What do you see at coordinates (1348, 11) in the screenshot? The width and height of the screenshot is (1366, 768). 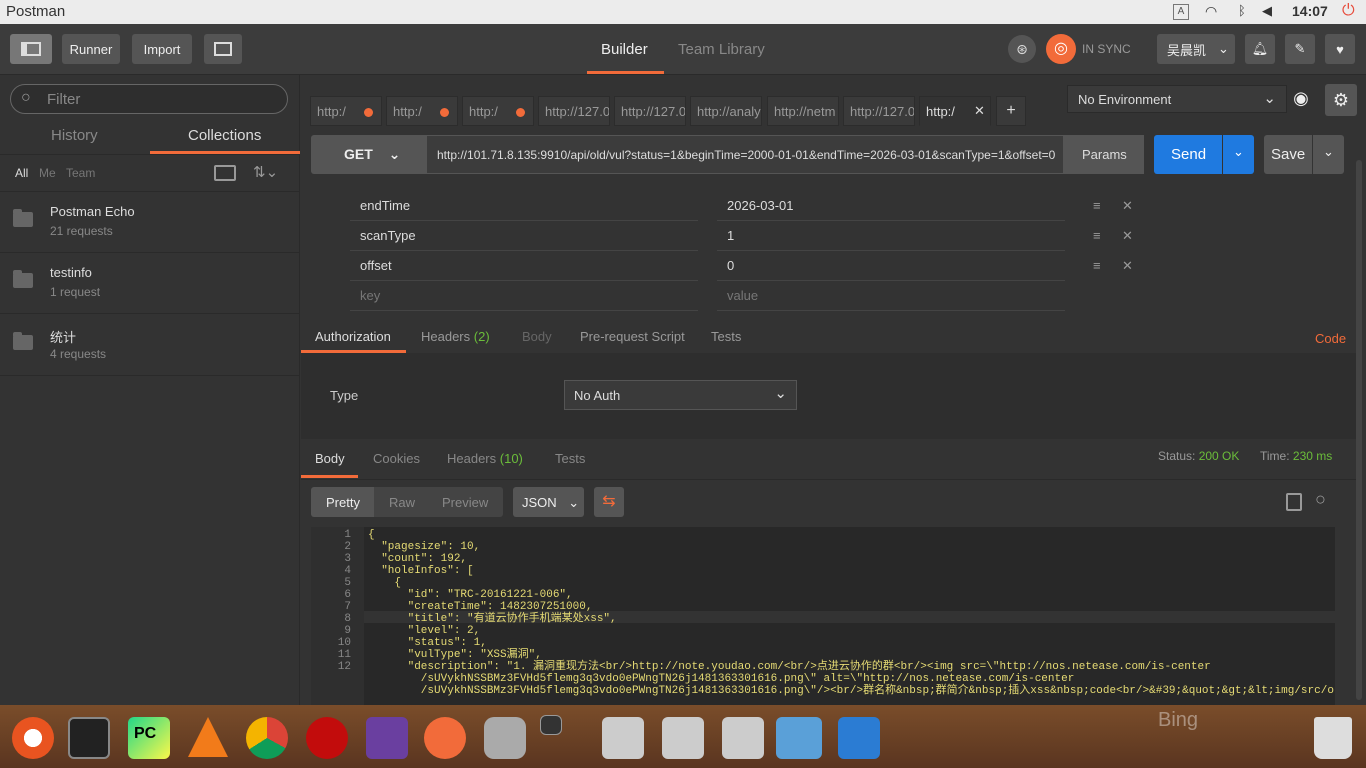 I see `power-icon: ⏻` at bounding box center [1348, 11].